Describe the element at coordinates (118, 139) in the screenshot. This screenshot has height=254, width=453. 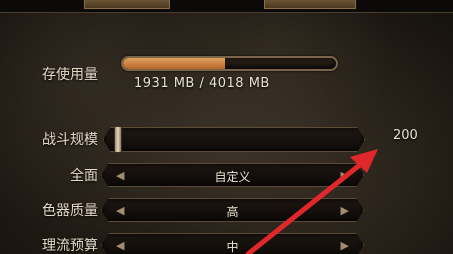
I see `battle-size-slider-handle` at that location.